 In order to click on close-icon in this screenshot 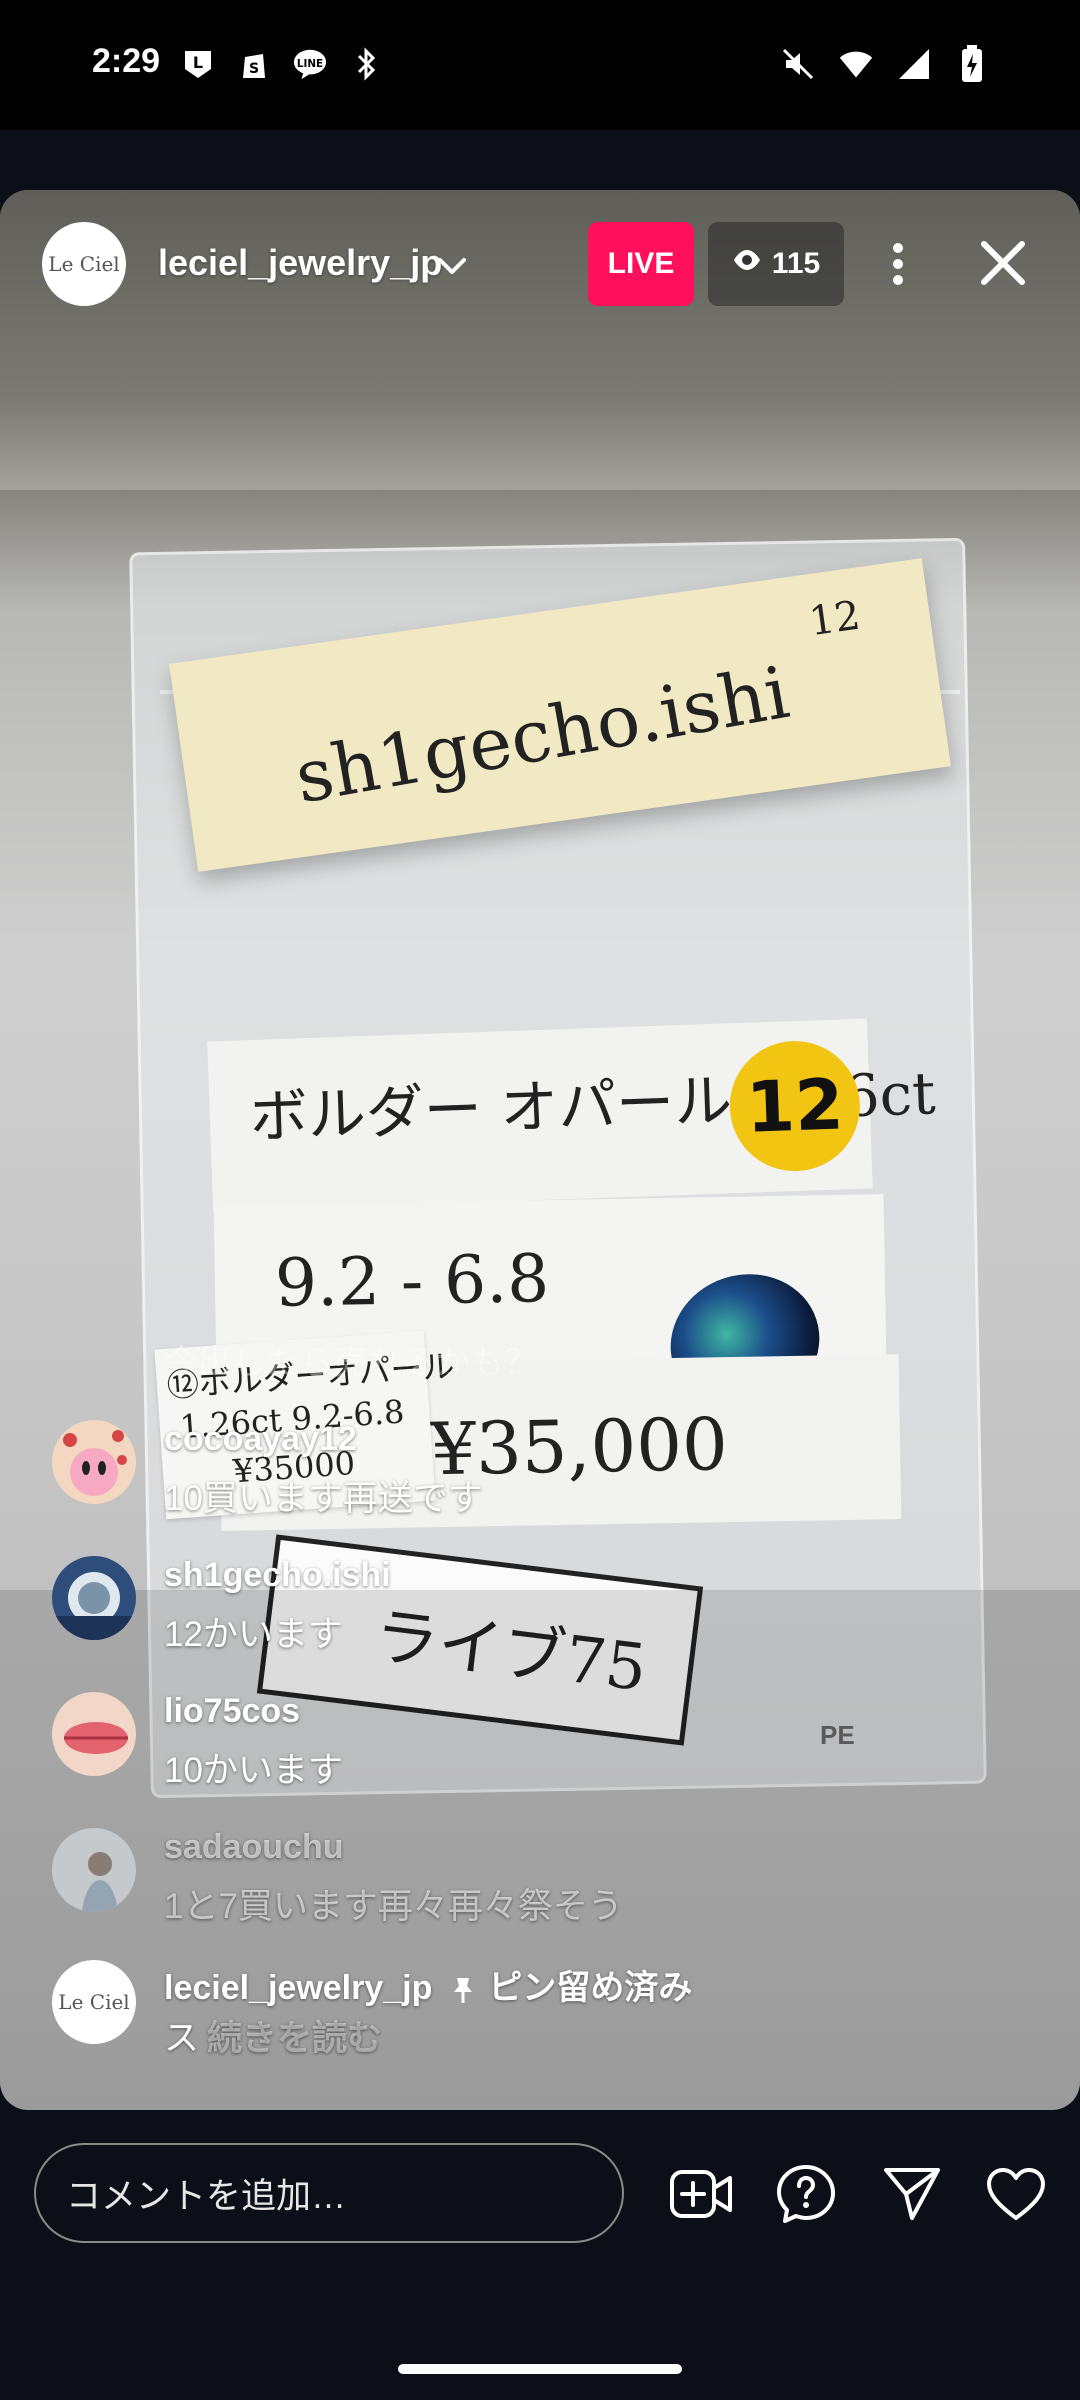, I will do `click(1003, 263)`.